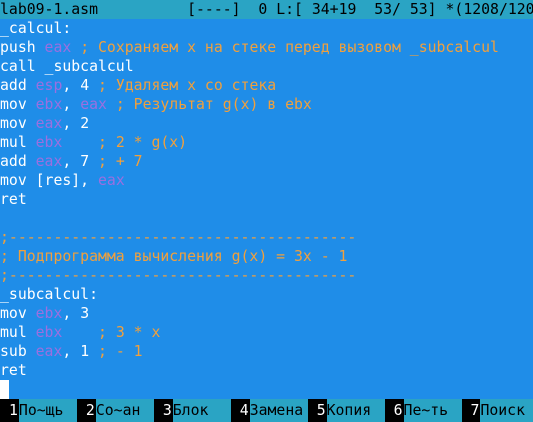 This screenshot has height=422, width=533. Describe the element at coordinates (125, 142) in the screenshot. I see `code-token-comment: ; 2 * g(x)` at that location.